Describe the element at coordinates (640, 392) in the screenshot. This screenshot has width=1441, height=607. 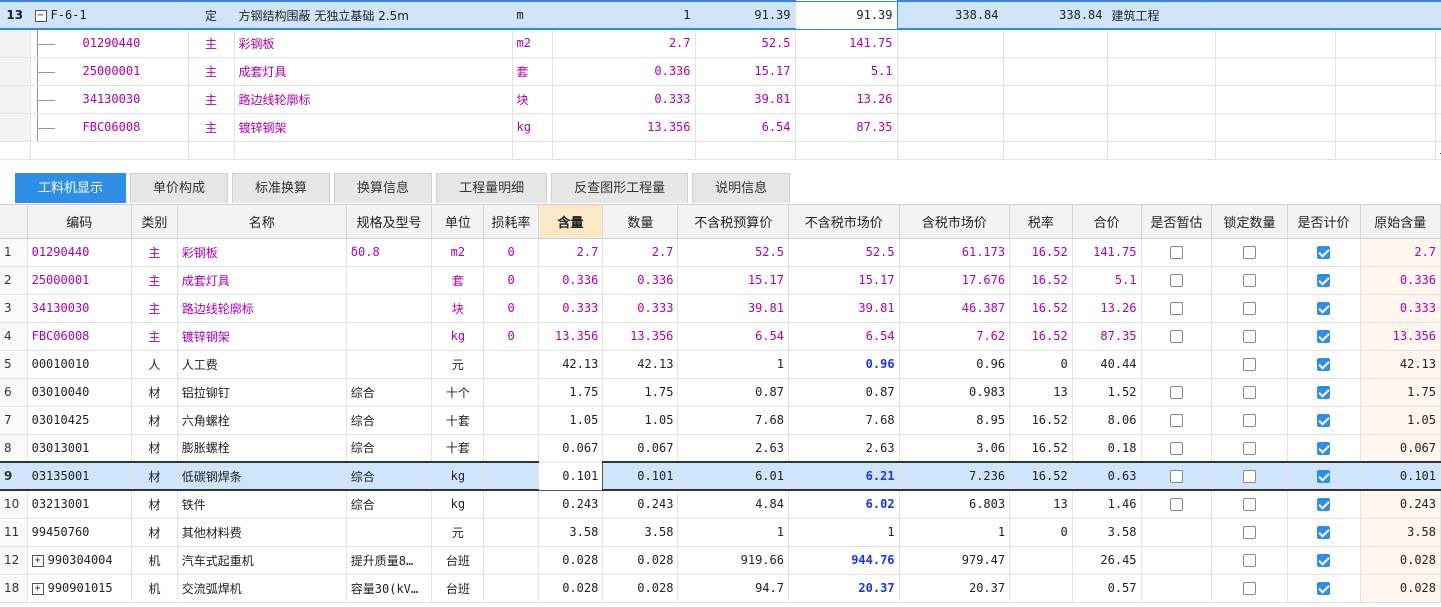
I see `resource-qty: 1.75` at that location.